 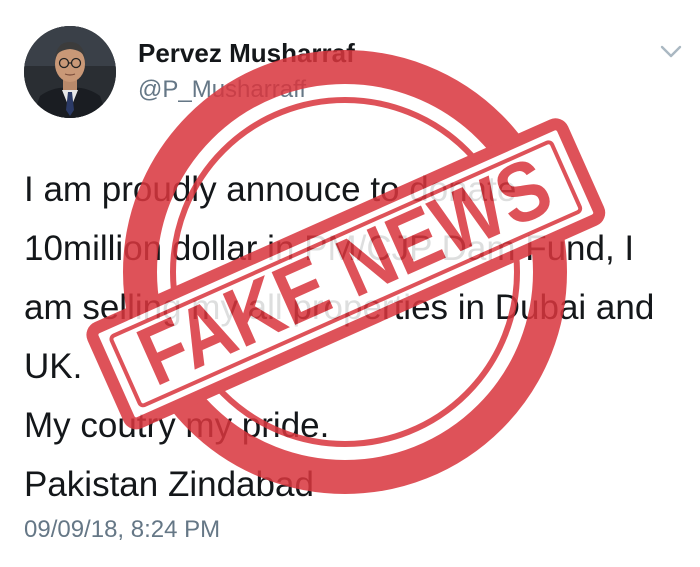 What do you see at coordinates (329, 248) in the screenshot?
I see `tweet-text-line: 10million dollar in PM/CJP Dam Fund, I` at bounding box center [329, 248].